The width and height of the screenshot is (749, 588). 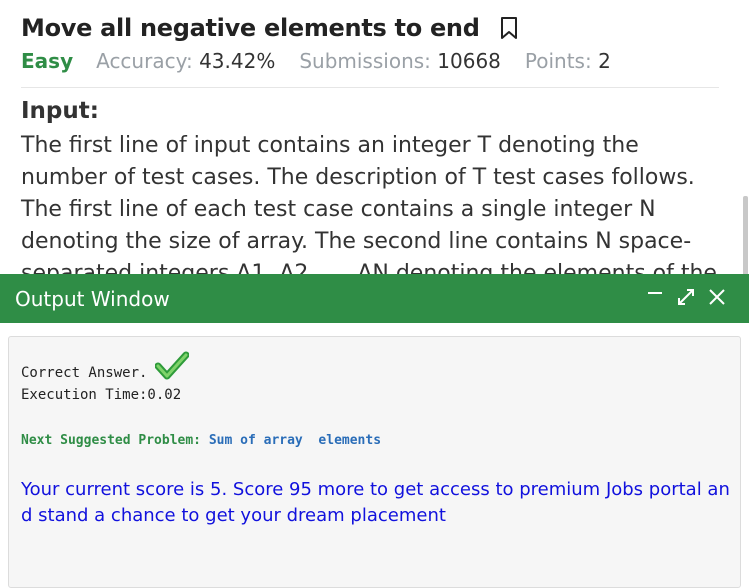 What do you see at coordinates (111, 440) in the screenshot?
I see `next-suggested-label: Next Suggested Problem:` at bounding box center [111, 440].